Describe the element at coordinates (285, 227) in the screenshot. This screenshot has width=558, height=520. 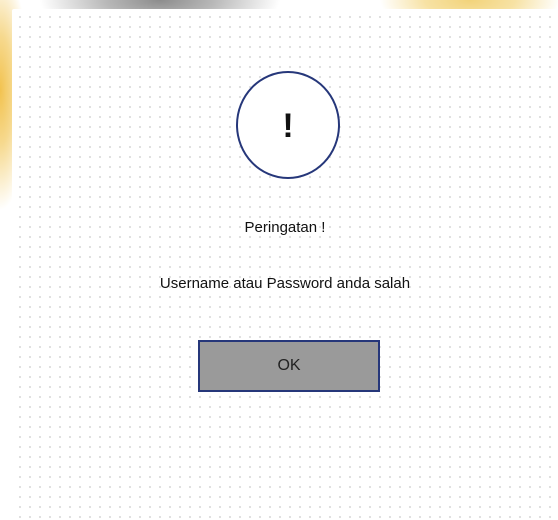
I see `dialog-title: Peringatan !` at that location.